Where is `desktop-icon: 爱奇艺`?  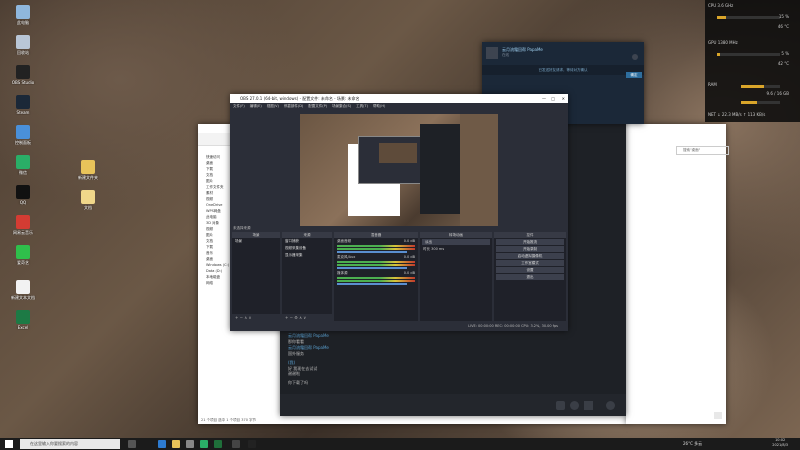 desktop-icon: 爱奇艺 is located at coordinates (23, 255).